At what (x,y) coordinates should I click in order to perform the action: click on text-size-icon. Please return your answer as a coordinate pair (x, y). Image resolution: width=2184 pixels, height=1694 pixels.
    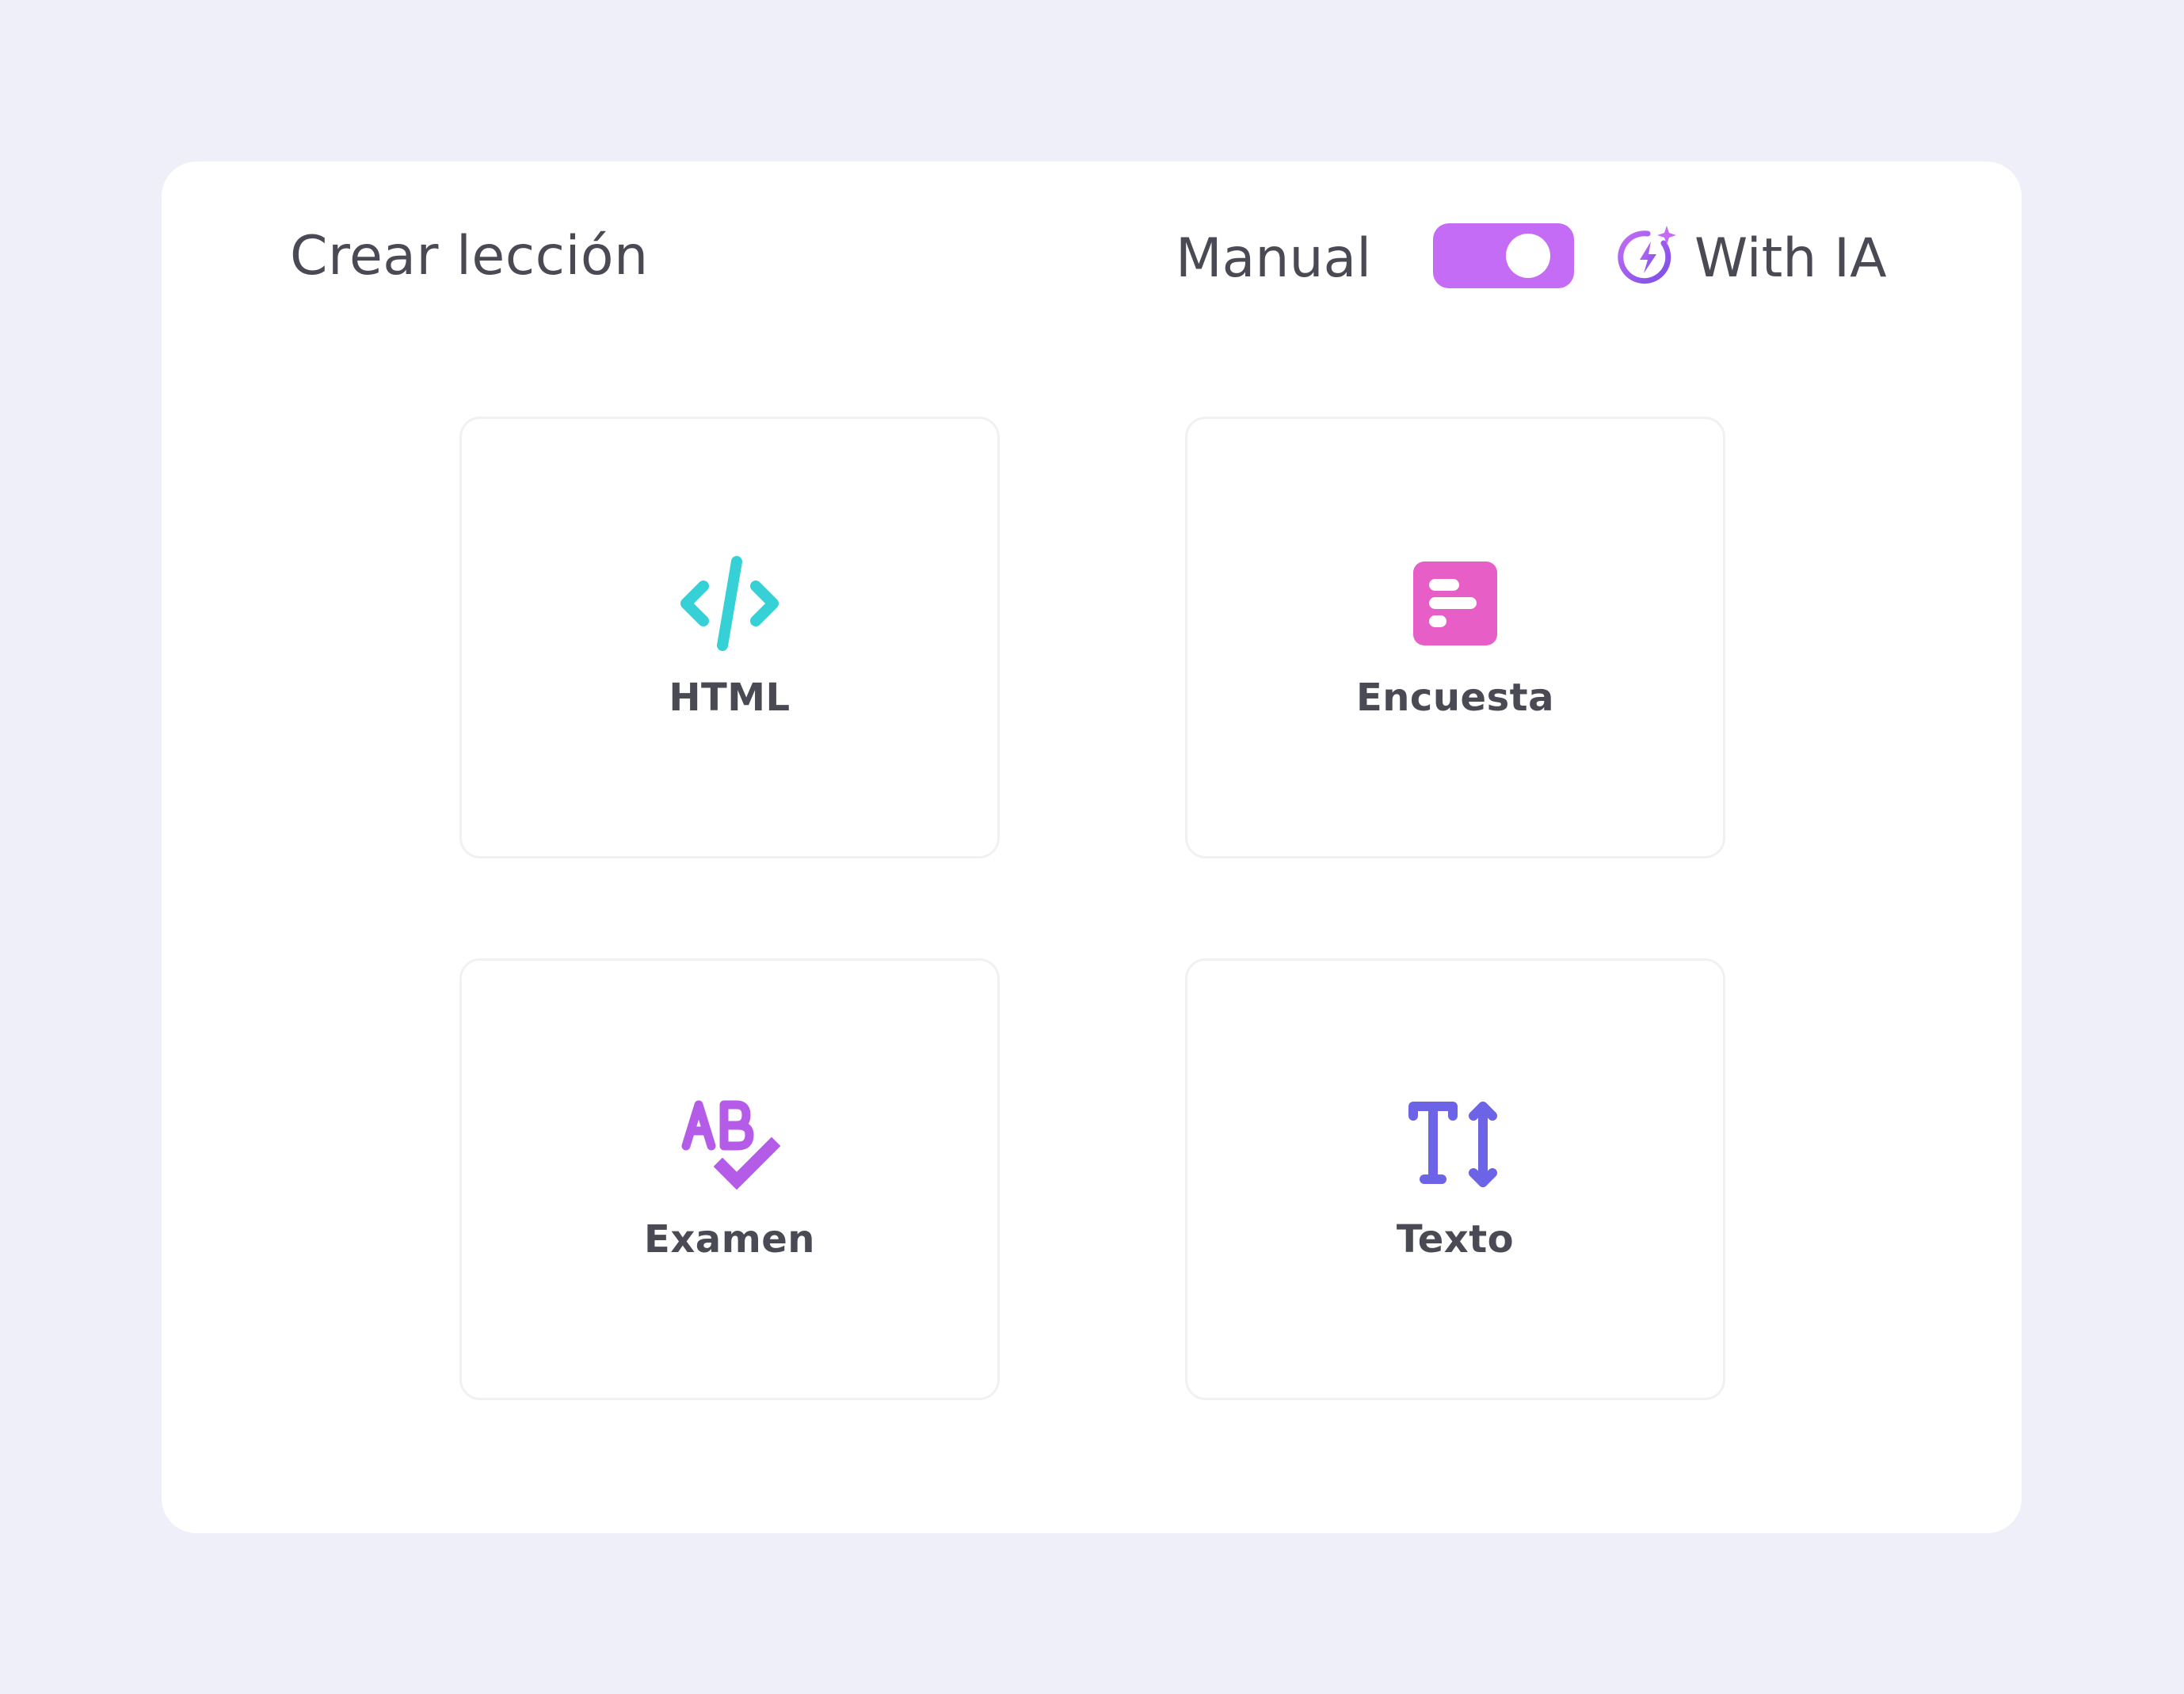
    Looking at the image, I should click on (1455, 1145).